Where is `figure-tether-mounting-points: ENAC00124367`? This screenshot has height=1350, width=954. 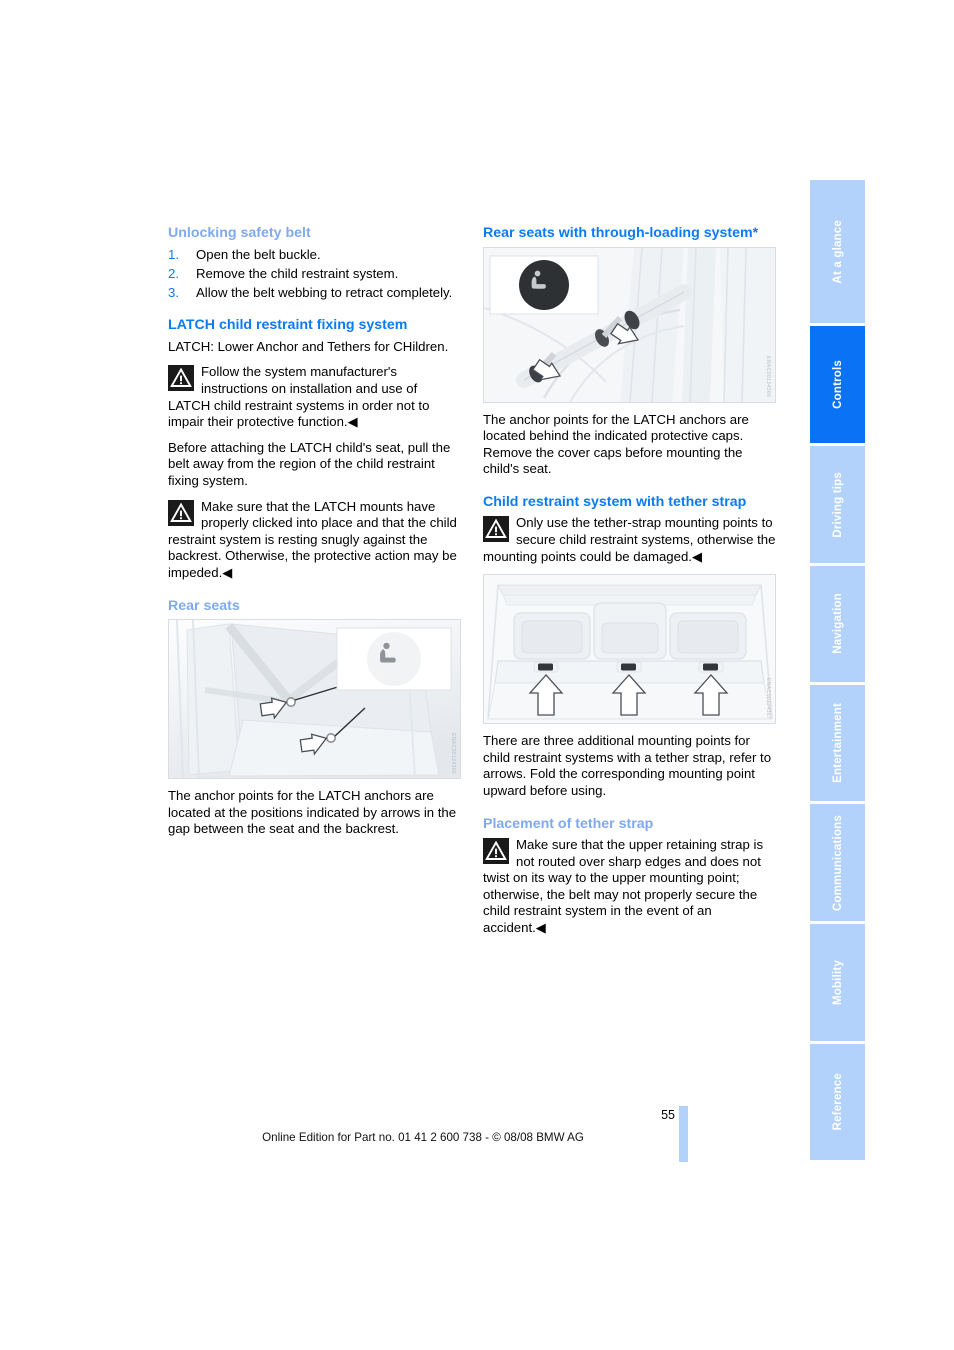 figure-tether-mounting-points: ENAC00124367 is located at coordinates (629, 649).